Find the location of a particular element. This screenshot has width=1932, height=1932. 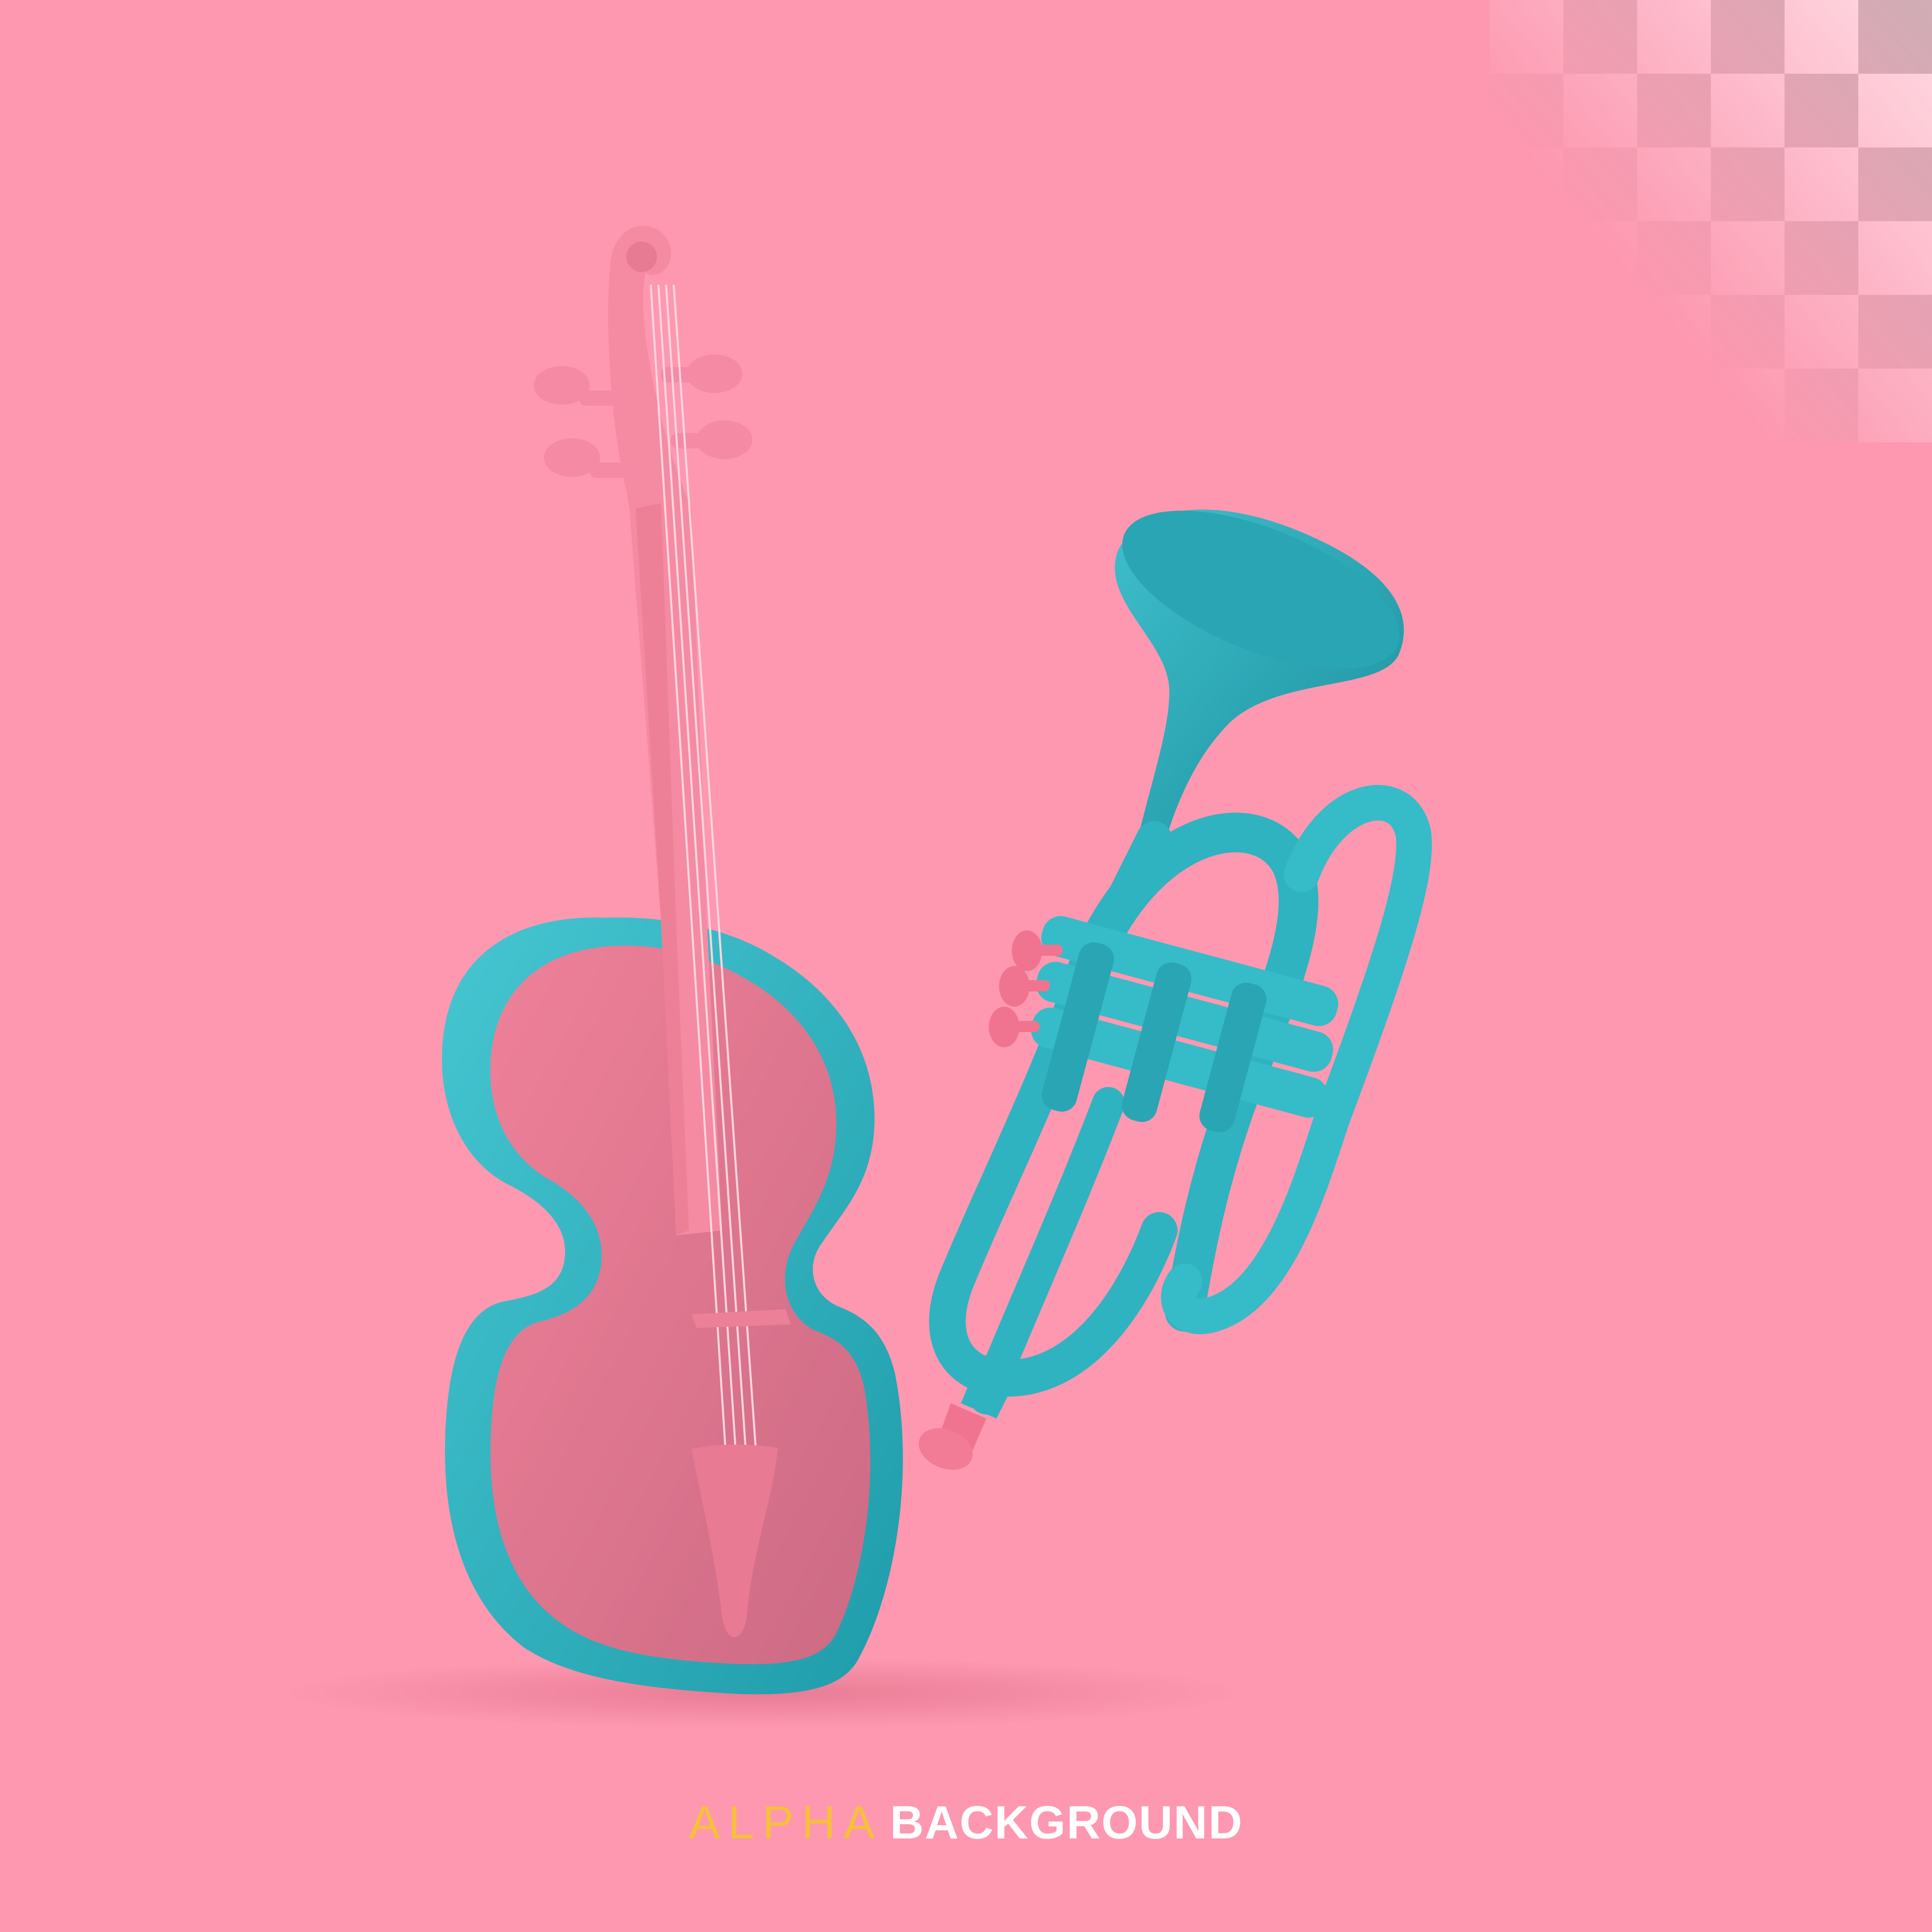

trumpet-mouthpiece is located at coordinates (966, 1422).